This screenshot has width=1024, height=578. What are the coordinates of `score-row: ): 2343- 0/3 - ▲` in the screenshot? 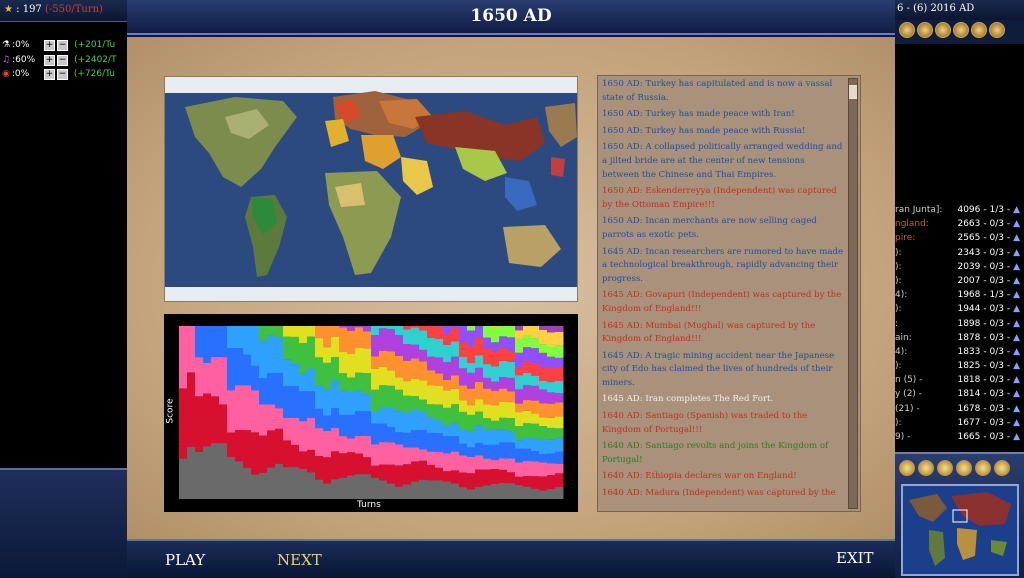 It's located at (959, 255).